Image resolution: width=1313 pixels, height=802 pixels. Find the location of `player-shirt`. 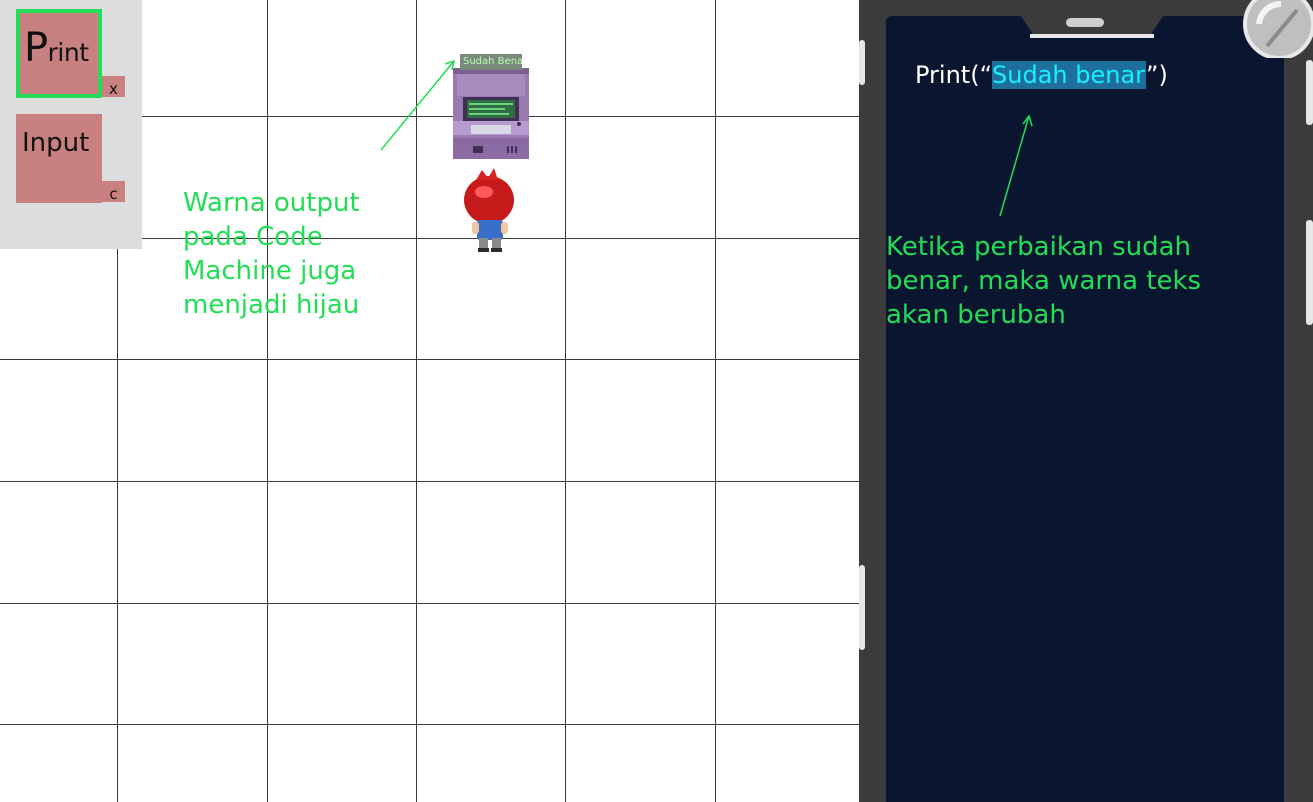

player-shirt is located at coordinates (490, 230).